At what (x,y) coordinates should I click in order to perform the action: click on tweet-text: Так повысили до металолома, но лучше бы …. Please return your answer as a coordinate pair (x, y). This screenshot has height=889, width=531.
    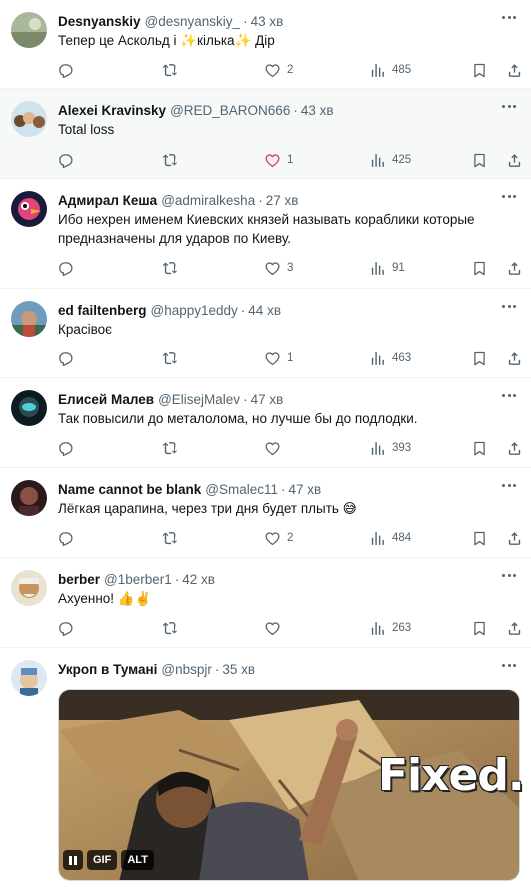
    Looking at the image, I should click on (238, 418).